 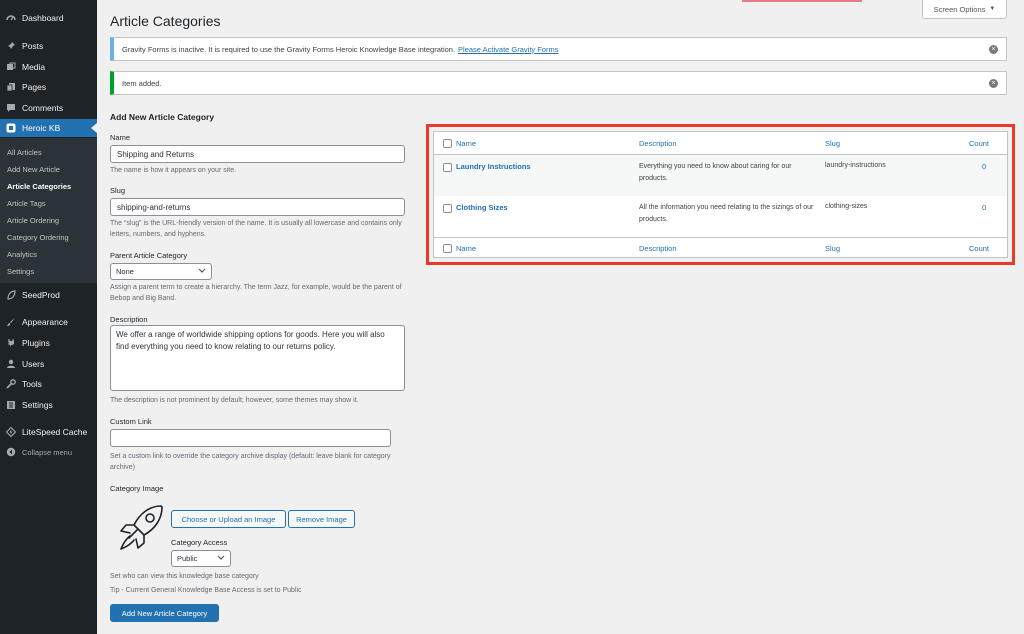 What do you see at coordinates (257, 154) in the screenshot?
I see `name-input: Shipping and Returns` at bounding box center [257, 154].